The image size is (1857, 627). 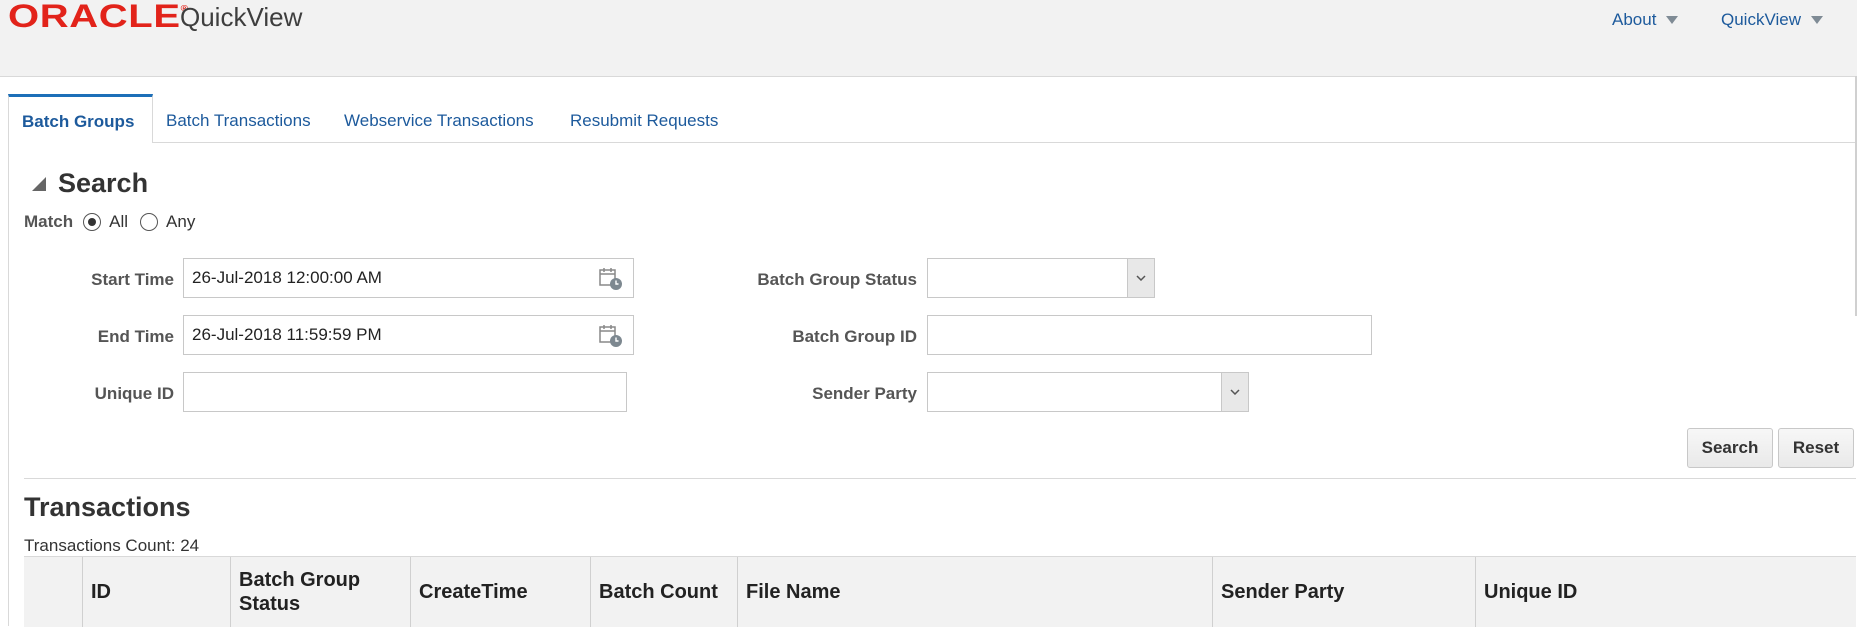 I want to click on end-time-value: 26-Jul-2018 11:59:59 PM, so click(x=287, y=334).